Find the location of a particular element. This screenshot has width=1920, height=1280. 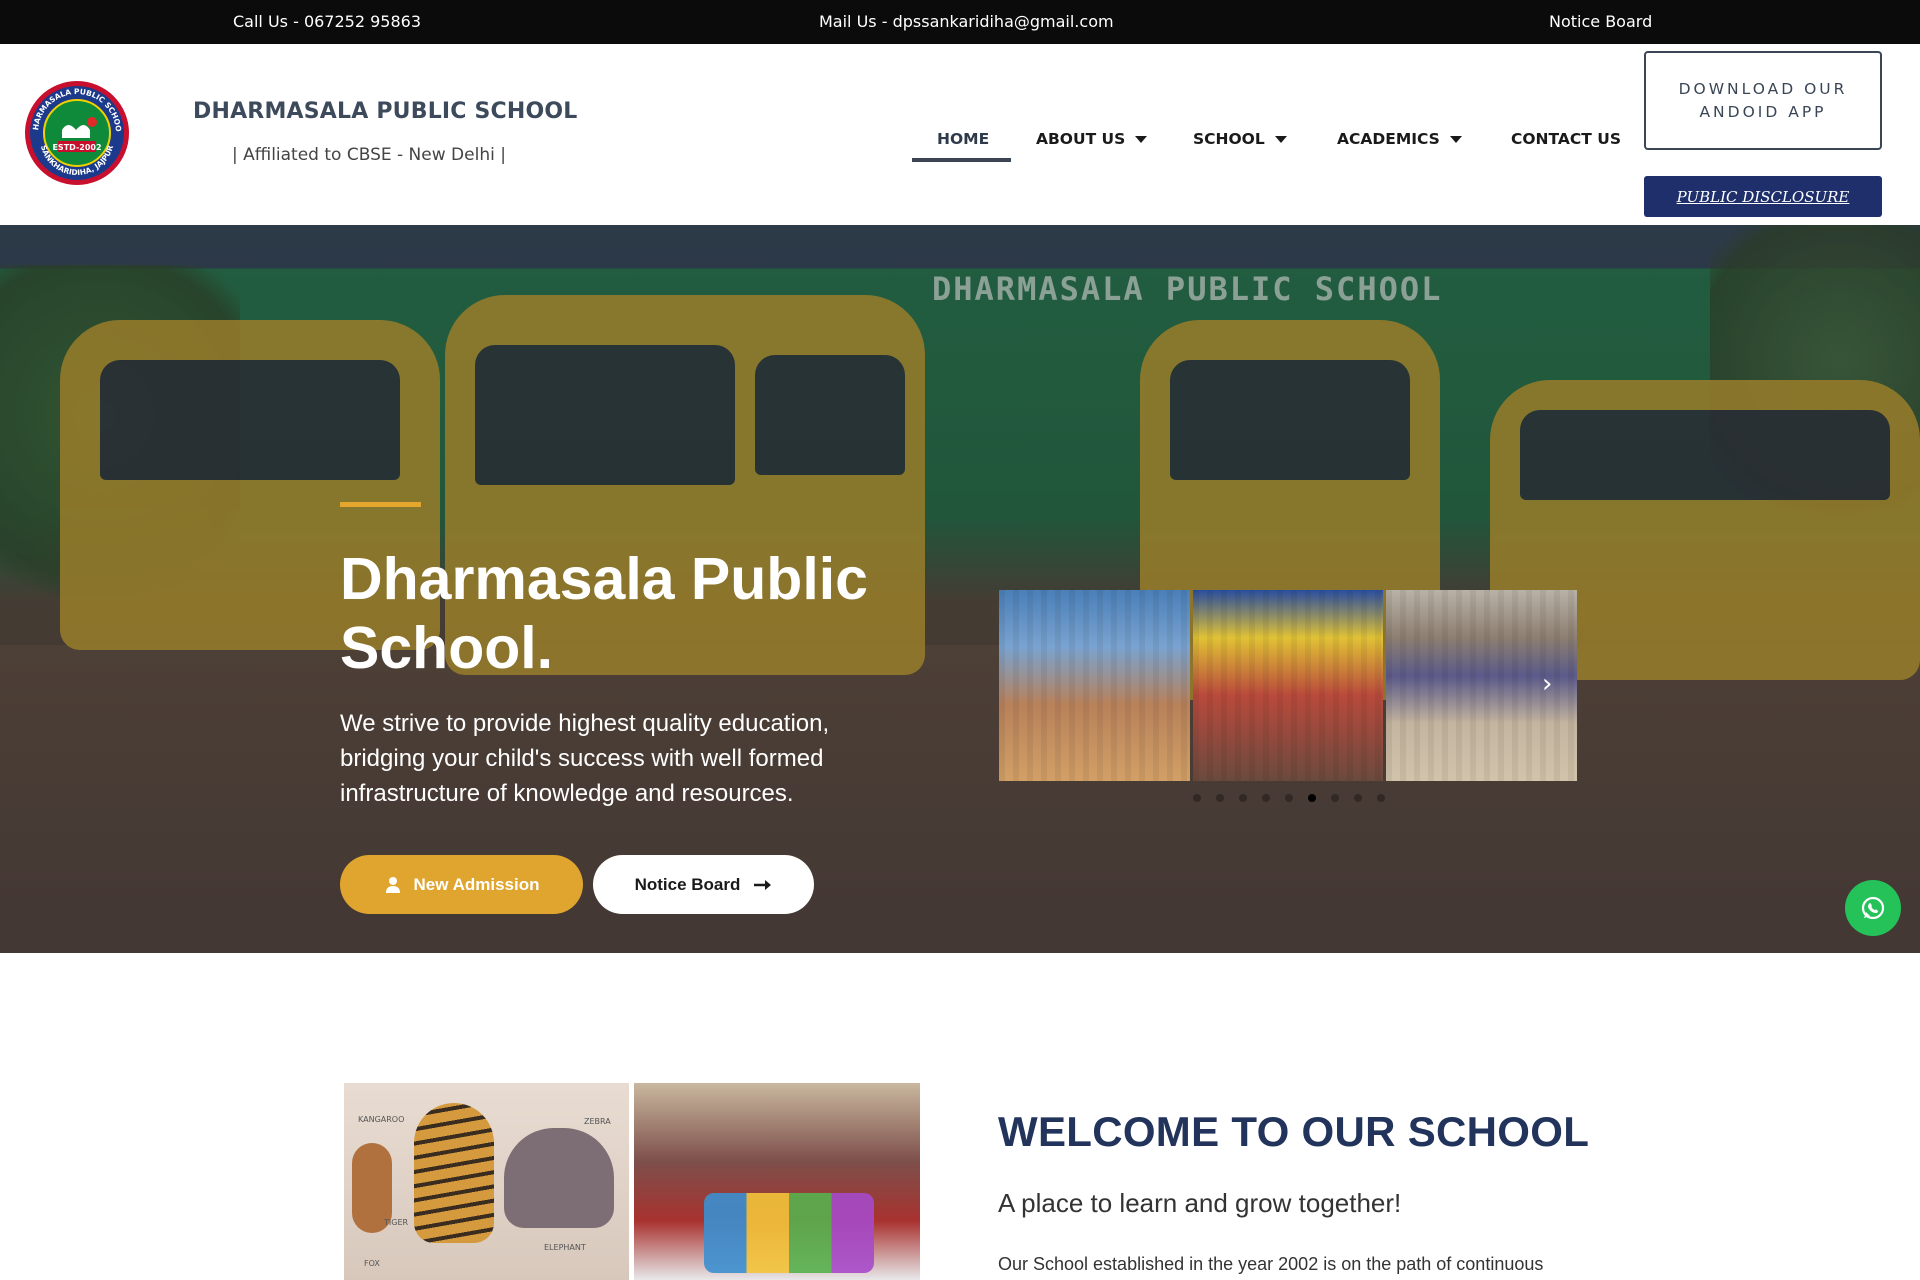

public-disclosure-button: PUBLIC DISCLOSURE is located at coordinates (1763, 196).